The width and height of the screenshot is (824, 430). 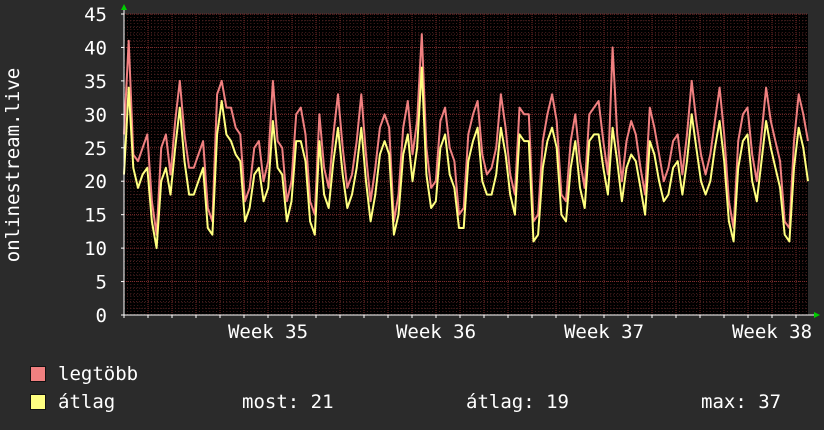 I want to click on stat-current: most: 21, so click(x=288, y=402).